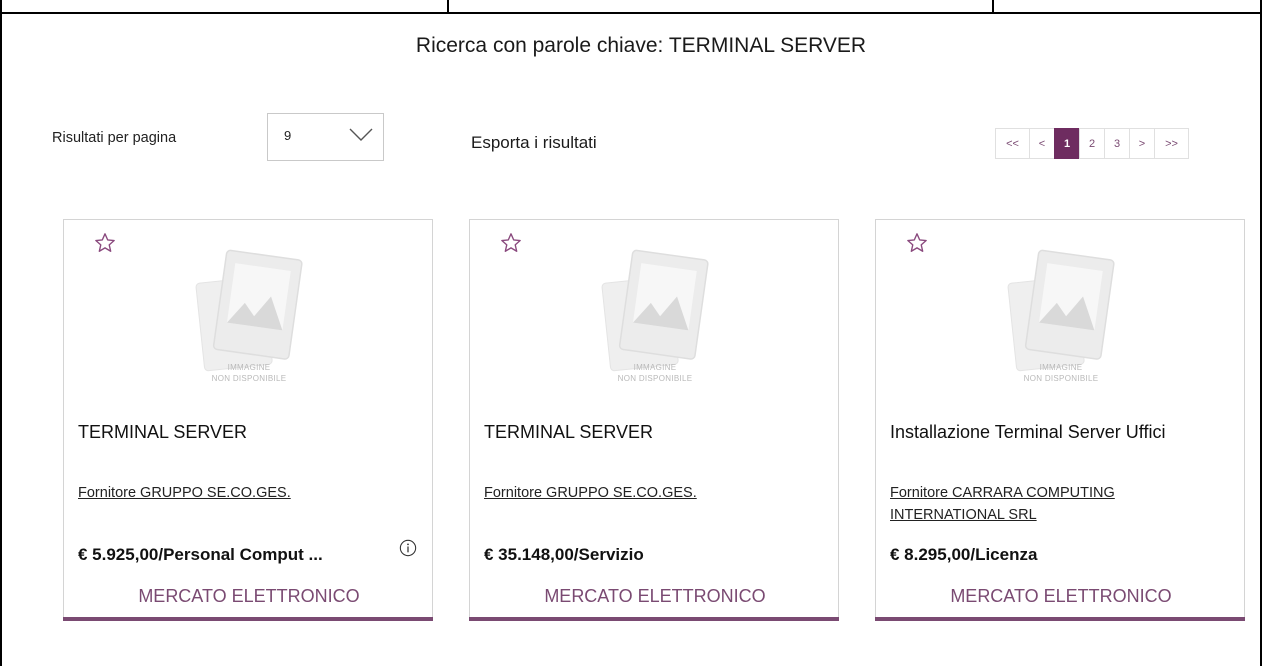 This screenshot has width=1262, height=666. What do you see at coordinates (1027, 432) in the screenshot?
I see `product-name: Installazione Terminal Server Uffici` at bounding box center [1027, 432].